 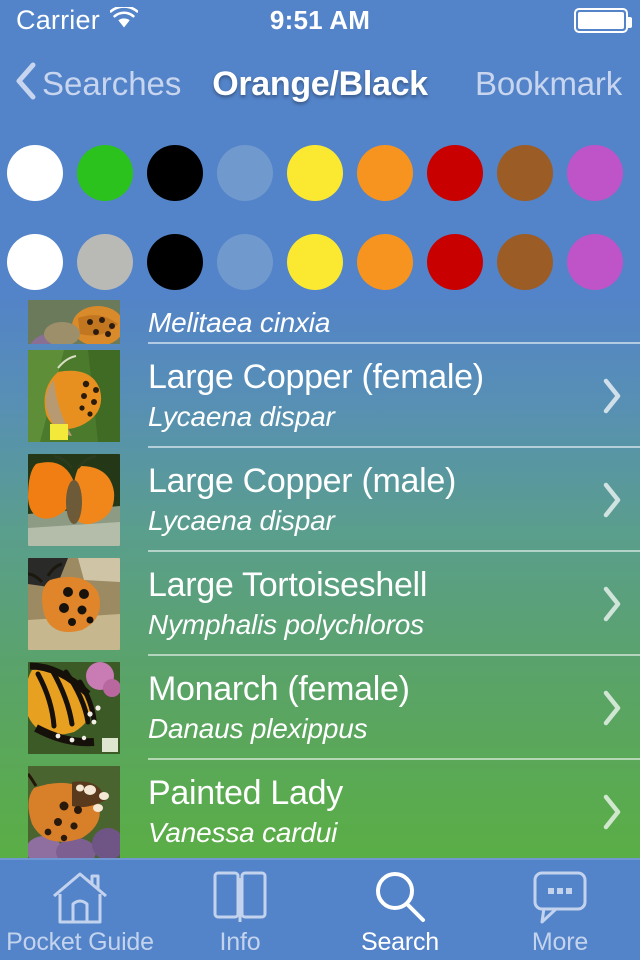 I want to click on status-bar: Carrier 9:51 AM, so click(x=320, y=20).